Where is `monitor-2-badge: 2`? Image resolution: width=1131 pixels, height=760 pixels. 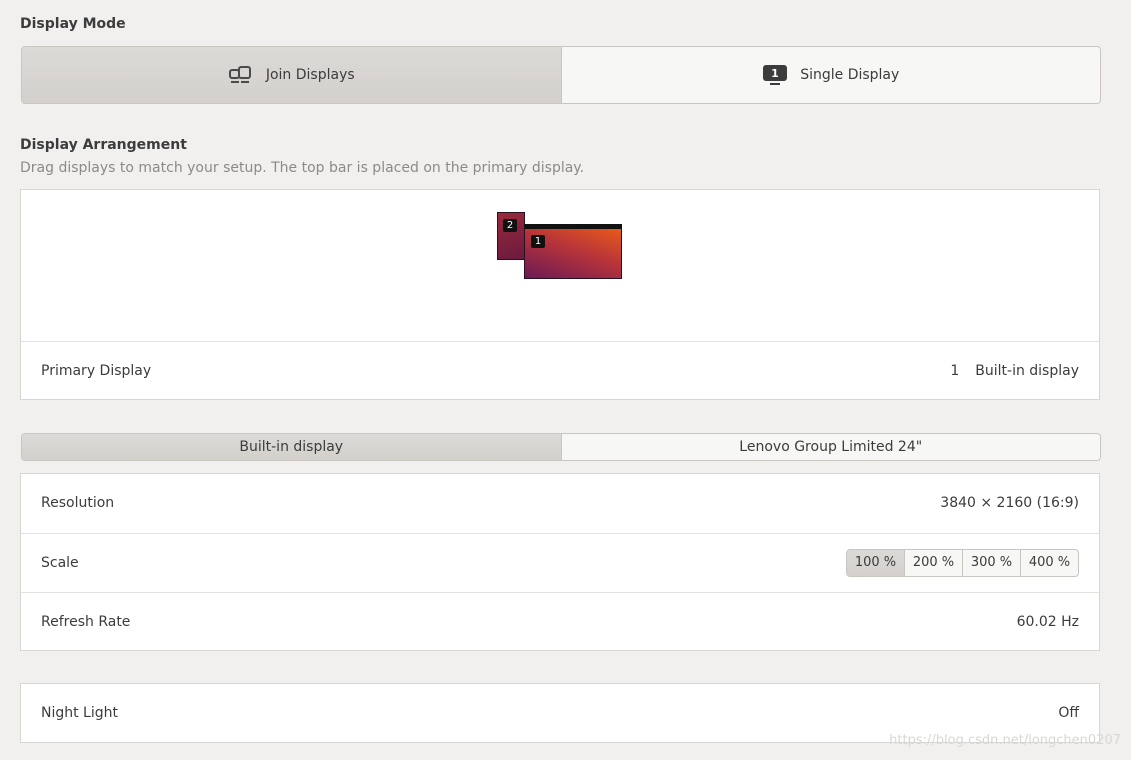
monitor-2-badge: 2 is located at coordinates (510, 225).